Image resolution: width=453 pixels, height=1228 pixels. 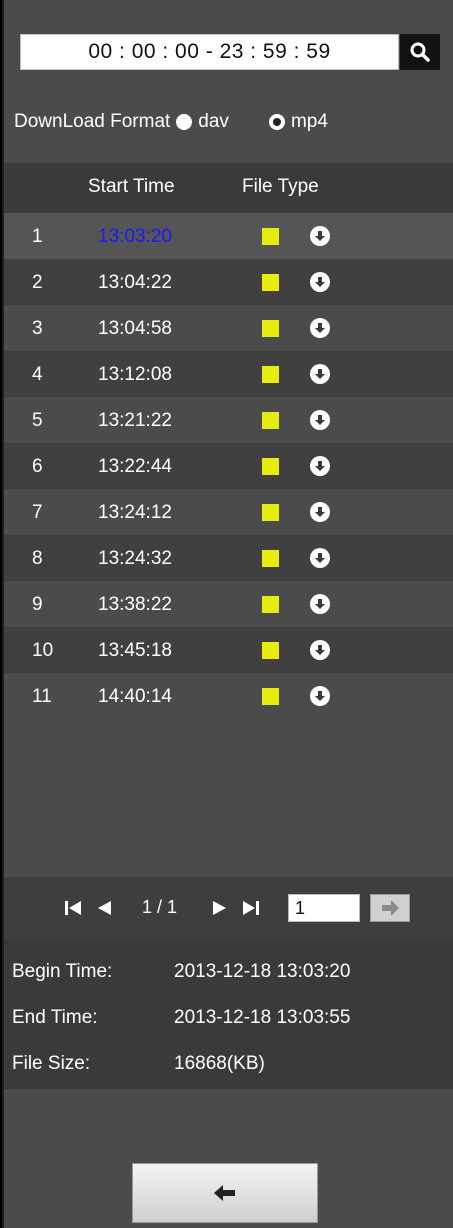 I want to click on time-range-input: 00 : 00 : 00 - 23 : 59 : 59, so click(x=209, y=52).